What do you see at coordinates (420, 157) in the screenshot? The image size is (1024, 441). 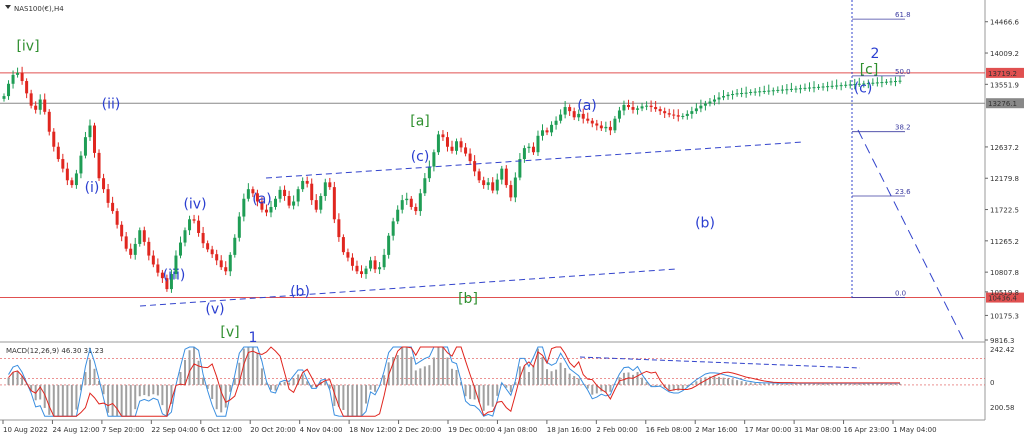 I see `wave-label-11: (c)` at bounding box center [420, 157].